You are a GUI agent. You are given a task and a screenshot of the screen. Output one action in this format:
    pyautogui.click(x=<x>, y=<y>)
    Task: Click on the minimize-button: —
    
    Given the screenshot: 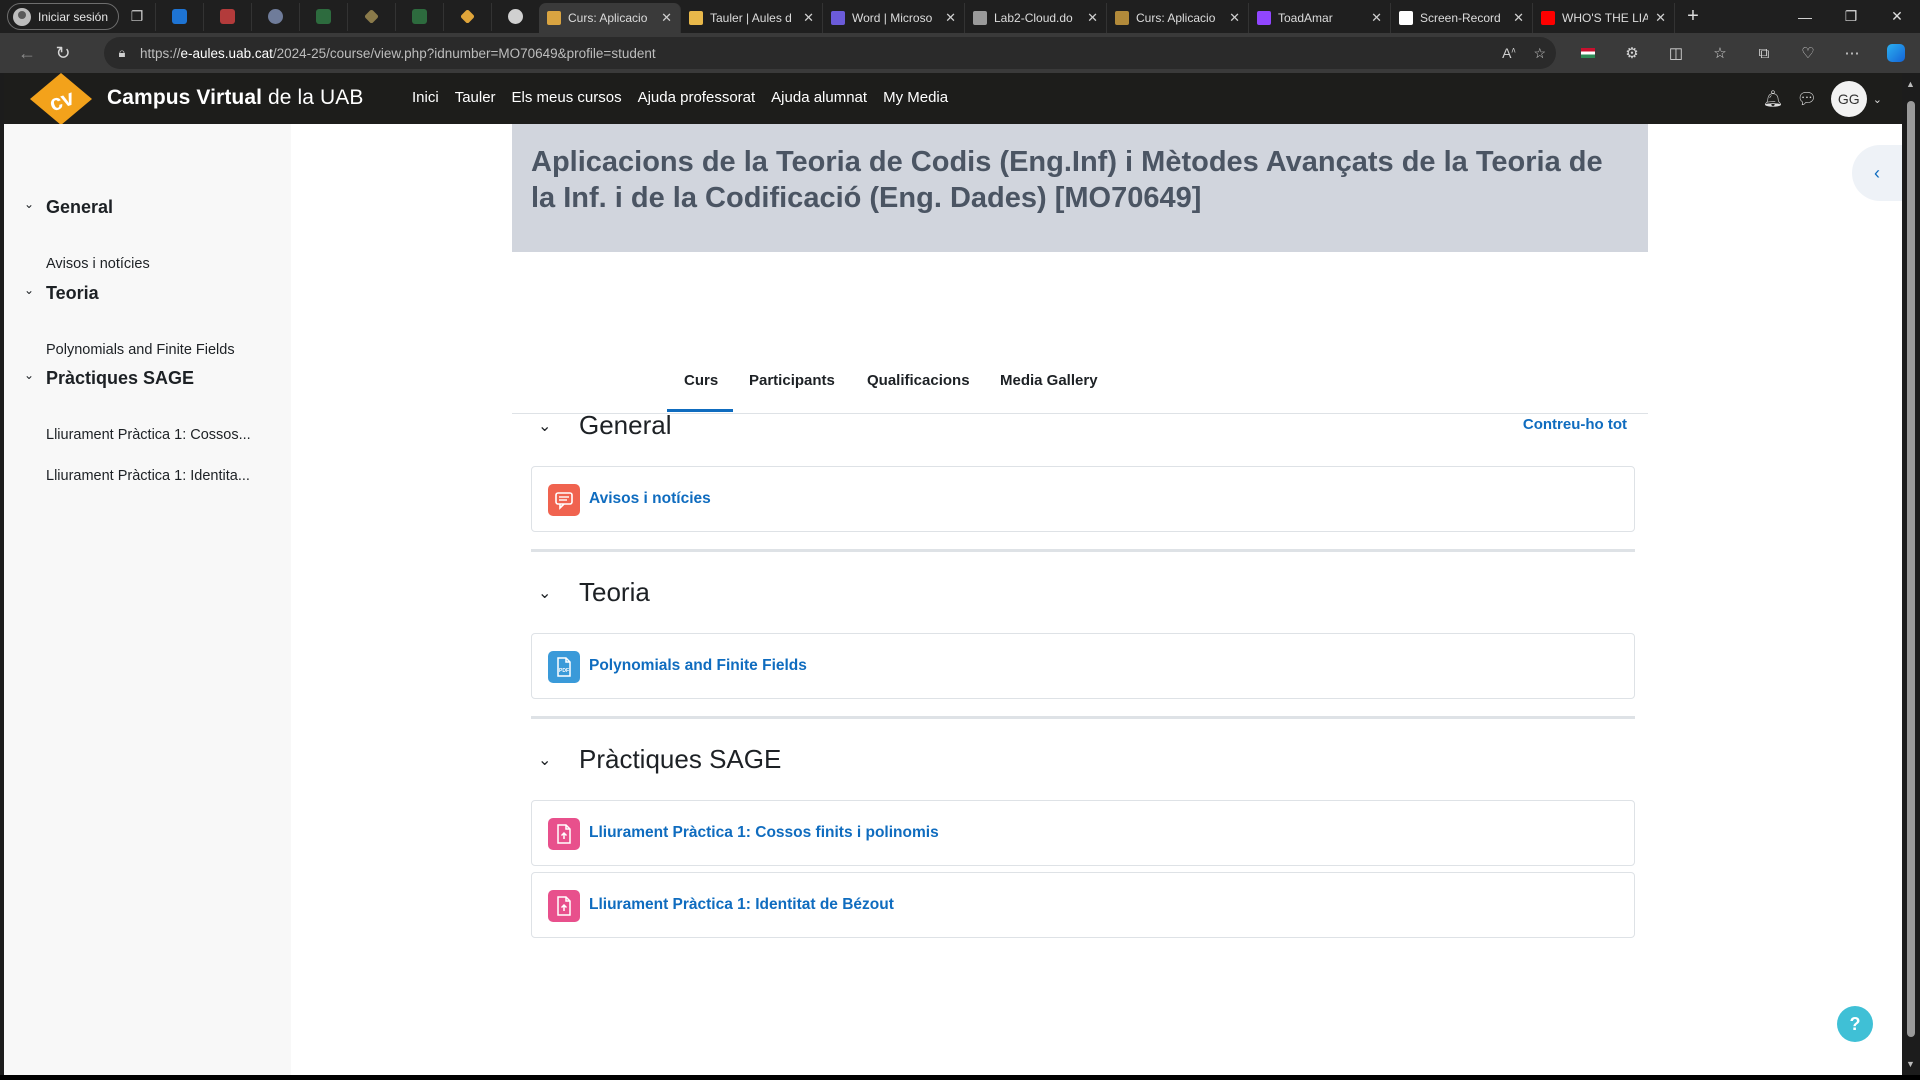 What is the action you would take?
    pyautogui.click(x=1805, y=16)
    